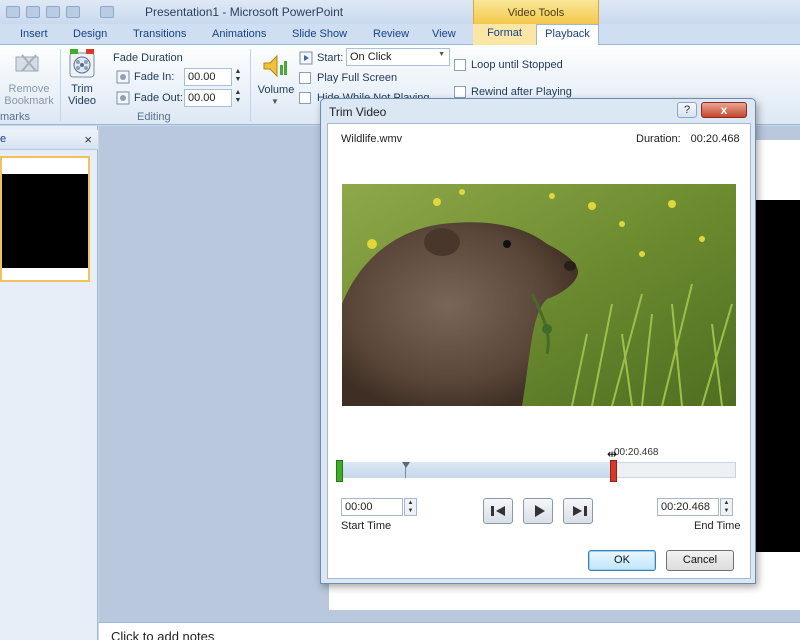  I want to click on hide-while-not-playing-checkbox, so click(305, 98).